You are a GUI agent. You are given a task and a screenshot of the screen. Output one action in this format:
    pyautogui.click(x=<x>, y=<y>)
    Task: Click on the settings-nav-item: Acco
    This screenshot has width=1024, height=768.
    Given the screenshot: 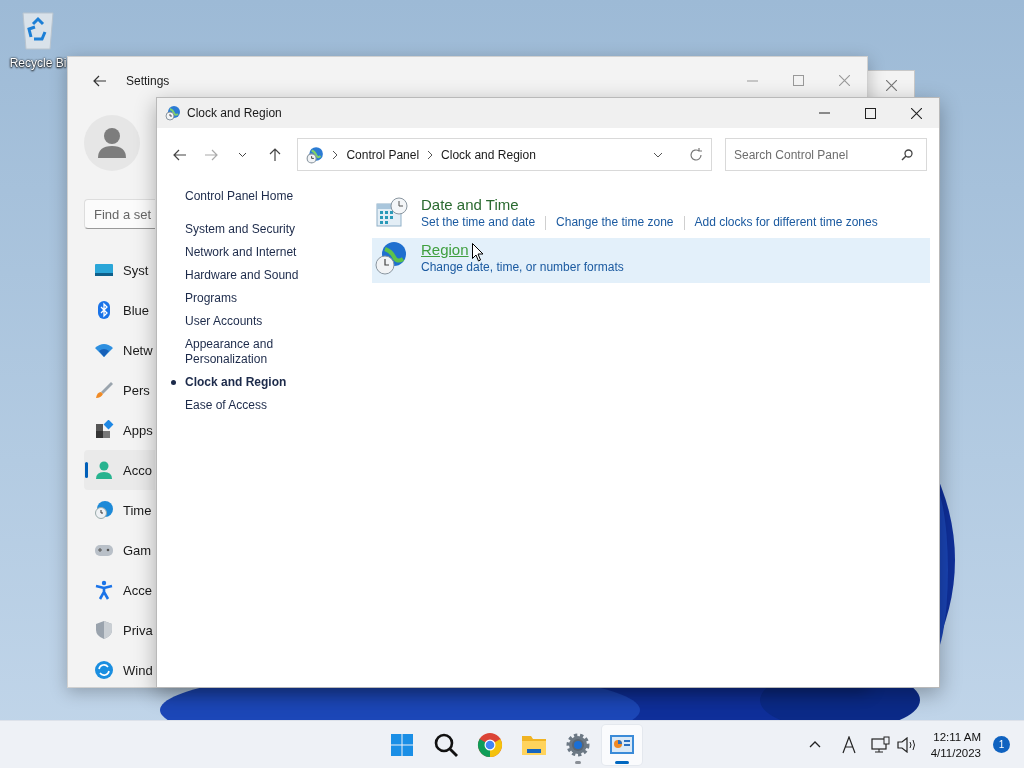 What is the action you would take?
    pyautogui.click(x=119, y=470)
    